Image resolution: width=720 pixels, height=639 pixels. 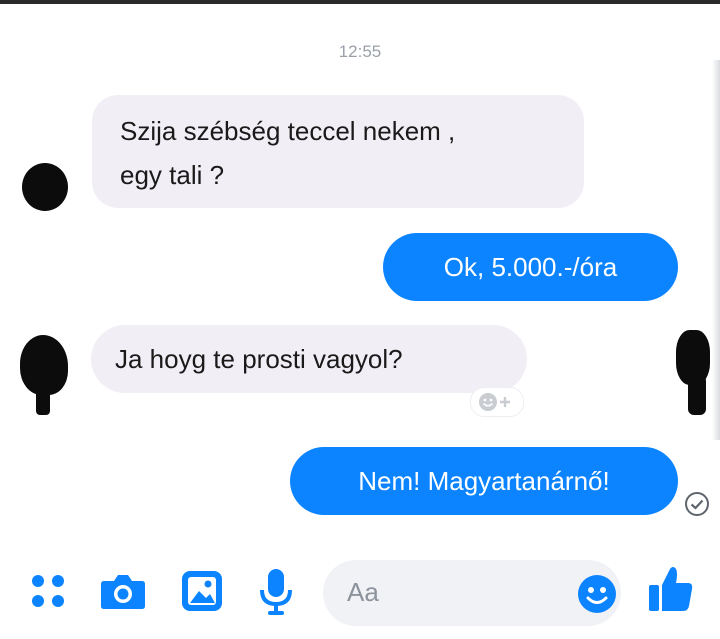 What do you see at coordinates (360, 2) in the screenshot?
I see `top-edge-divider` at bounding box center [360, 2].